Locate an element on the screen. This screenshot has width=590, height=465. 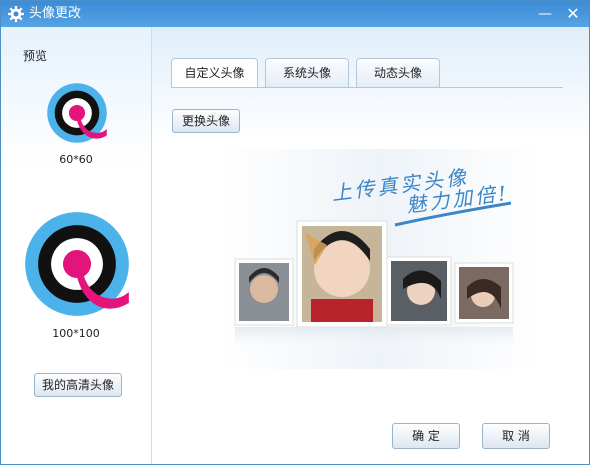
title-bar: 头像更改 — ✕ is located at coordinates (295, 14).